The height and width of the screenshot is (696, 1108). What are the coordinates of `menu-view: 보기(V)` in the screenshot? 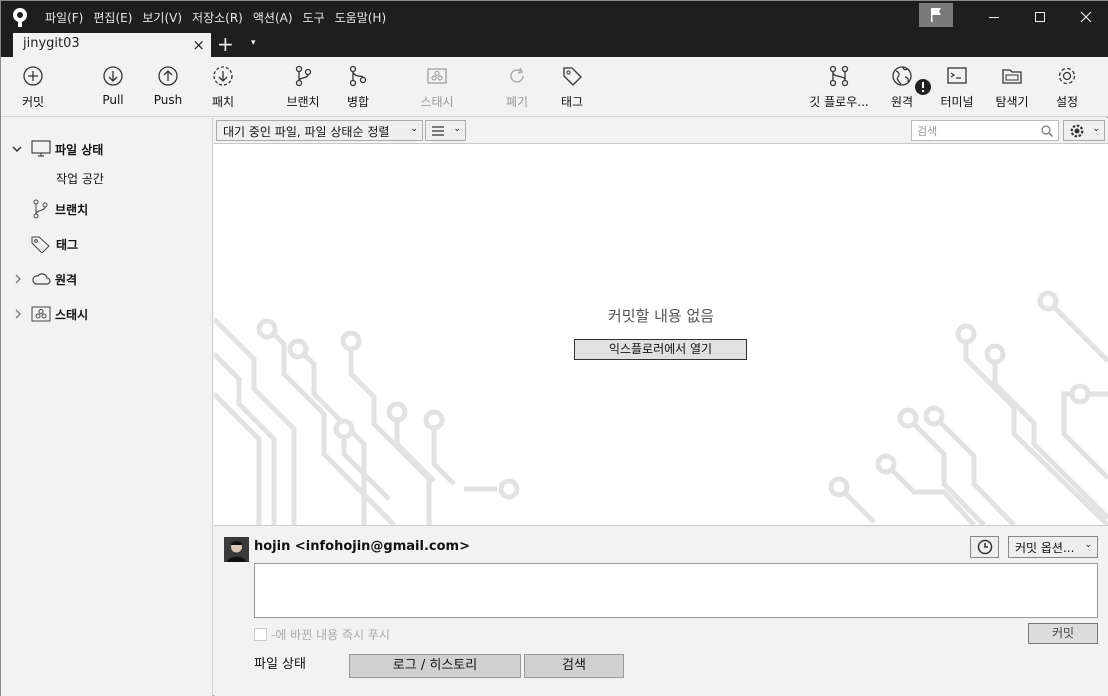 It's located at (162, 17).